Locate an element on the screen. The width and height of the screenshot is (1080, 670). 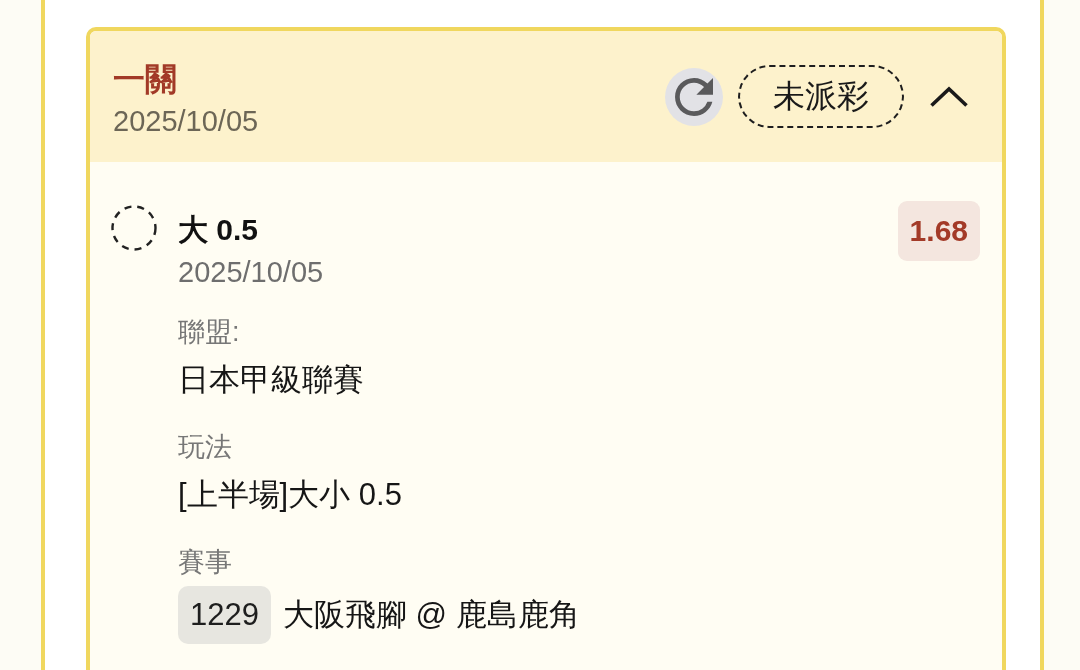
bet-date: 2025/10/05 is located at coordinates (186, 121).